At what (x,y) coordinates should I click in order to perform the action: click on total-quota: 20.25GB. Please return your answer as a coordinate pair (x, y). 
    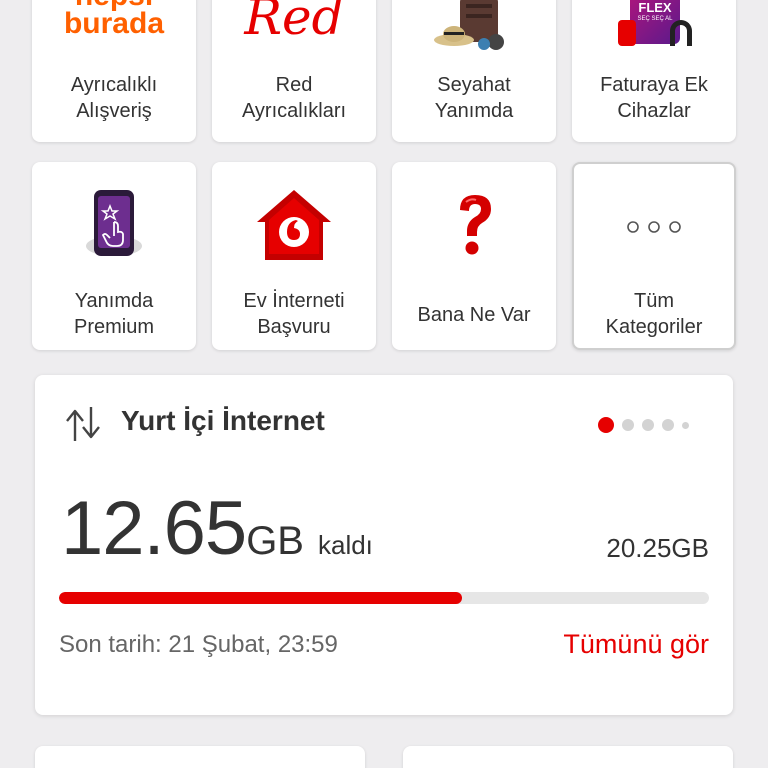
    Looking at the image, I should click on (657, 548).